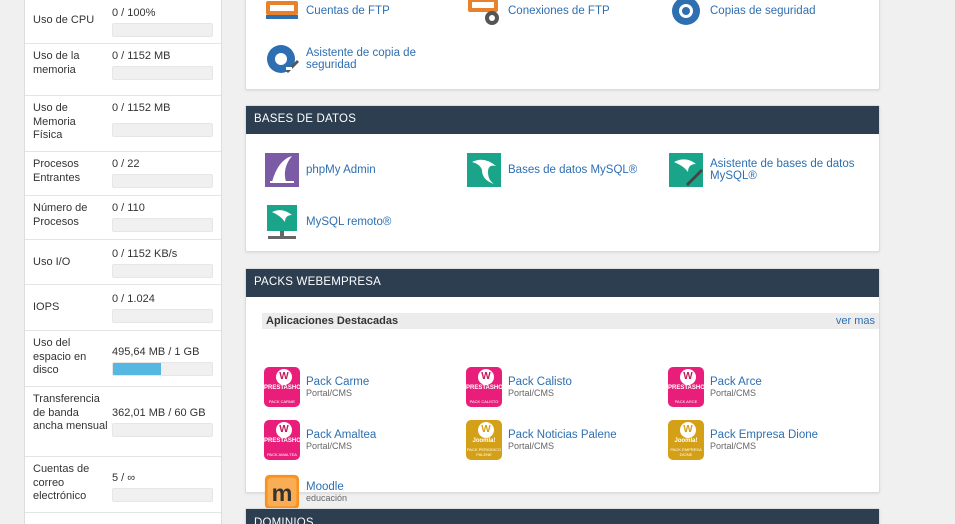 This screenshot has height=524, width=955. What do you see at coordinates (782, 170) in the screenshot?
I see `item-label: Asistente de bases de datos MySQL®` at bounding box center [782, 170].